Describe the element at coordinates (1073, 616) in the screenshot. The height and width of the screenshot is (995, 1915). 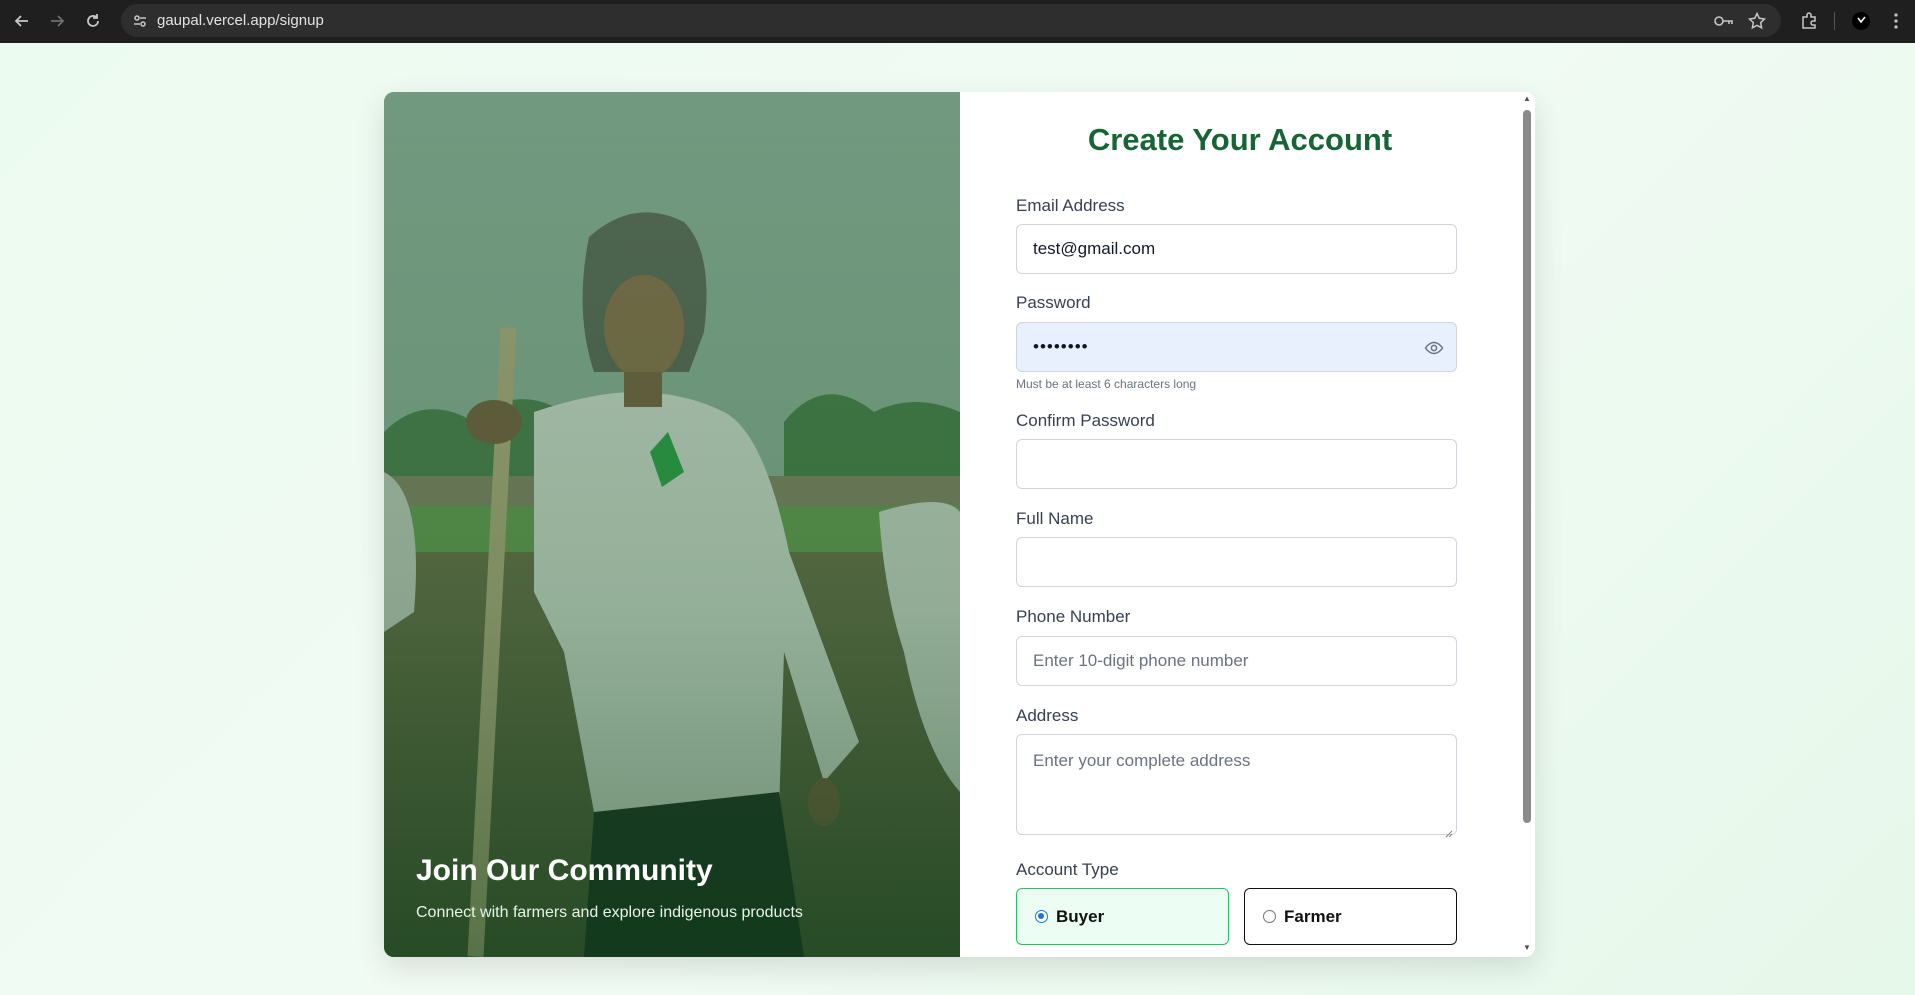
I see `phone-label: Phone Number` at that location.